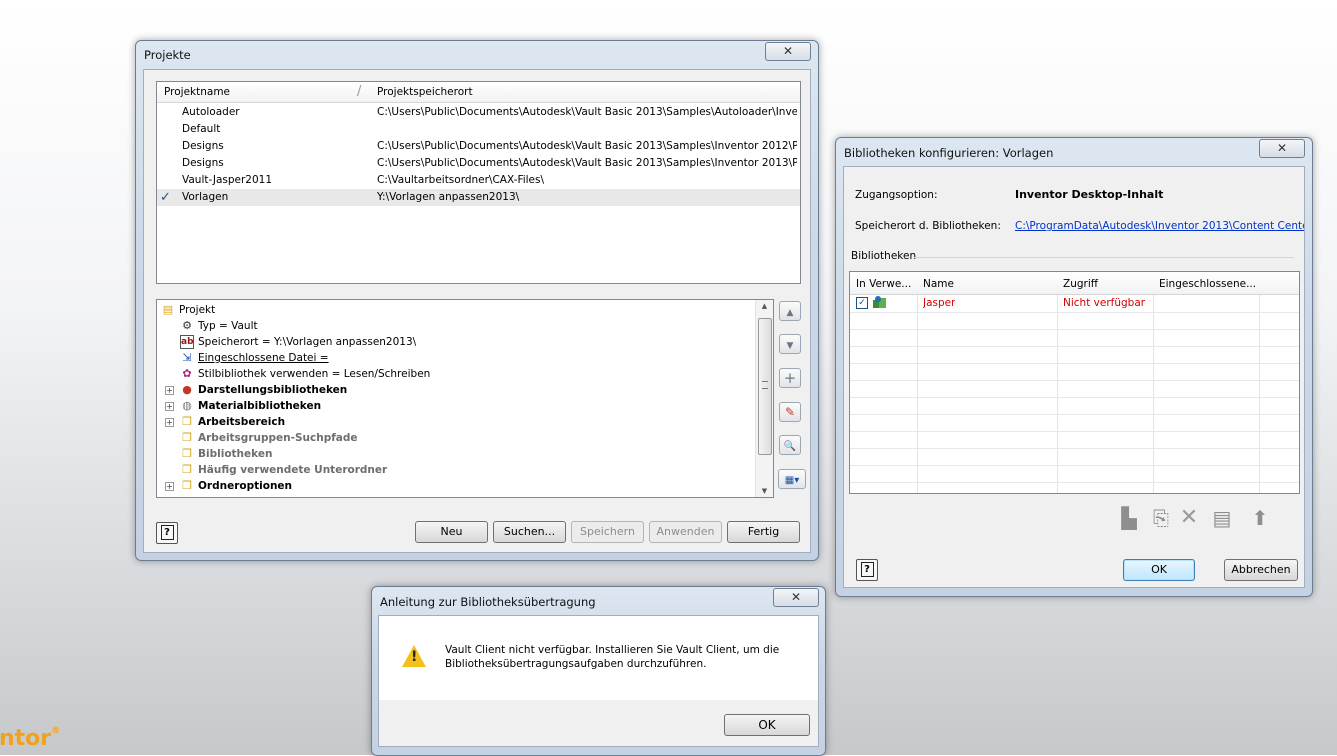 This screenshot has width=1337, height=756. What do you see at coordinates (1261, 570) in the screenshot?
I see `abbrechen-button: Abbrechen` at bounding box center [1261, 570].